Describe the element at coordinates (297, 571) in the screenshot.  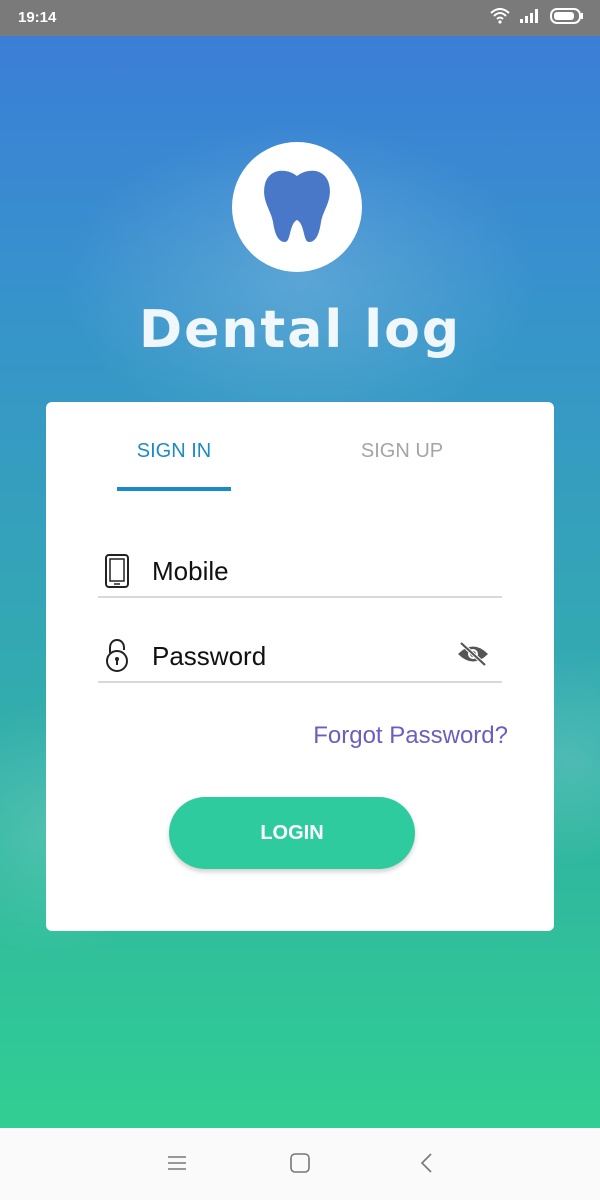
I see `mobile-input` at that location.